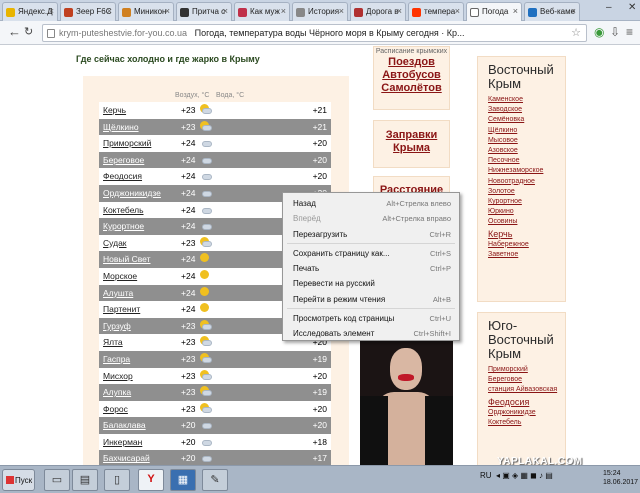  What do you see at coordinates (18, 480) in the screenshot?
I see `start-button: Пуск` at bounding box center [18, 480].